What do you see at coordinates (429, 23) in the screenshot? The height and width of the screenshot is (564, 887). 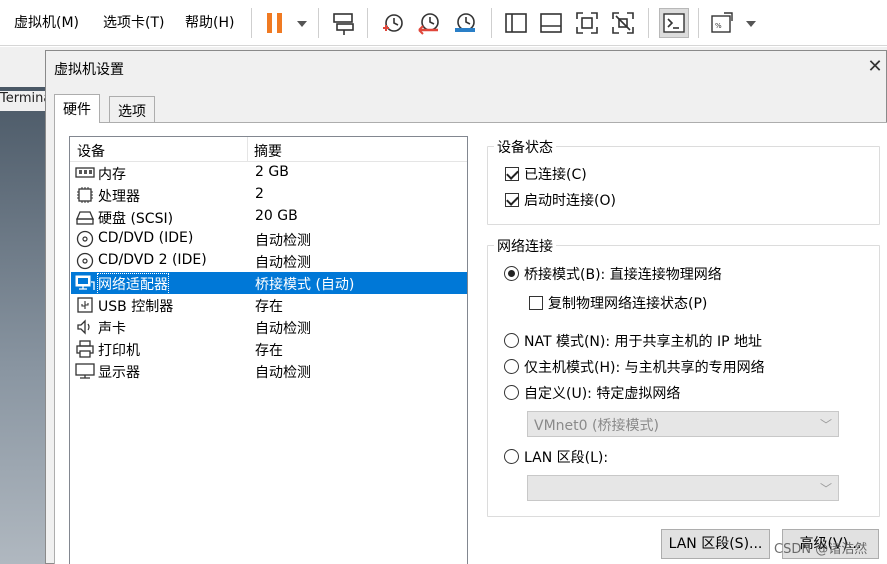 I see `snapshot-revert-icon` at bounding box center [429, 23].